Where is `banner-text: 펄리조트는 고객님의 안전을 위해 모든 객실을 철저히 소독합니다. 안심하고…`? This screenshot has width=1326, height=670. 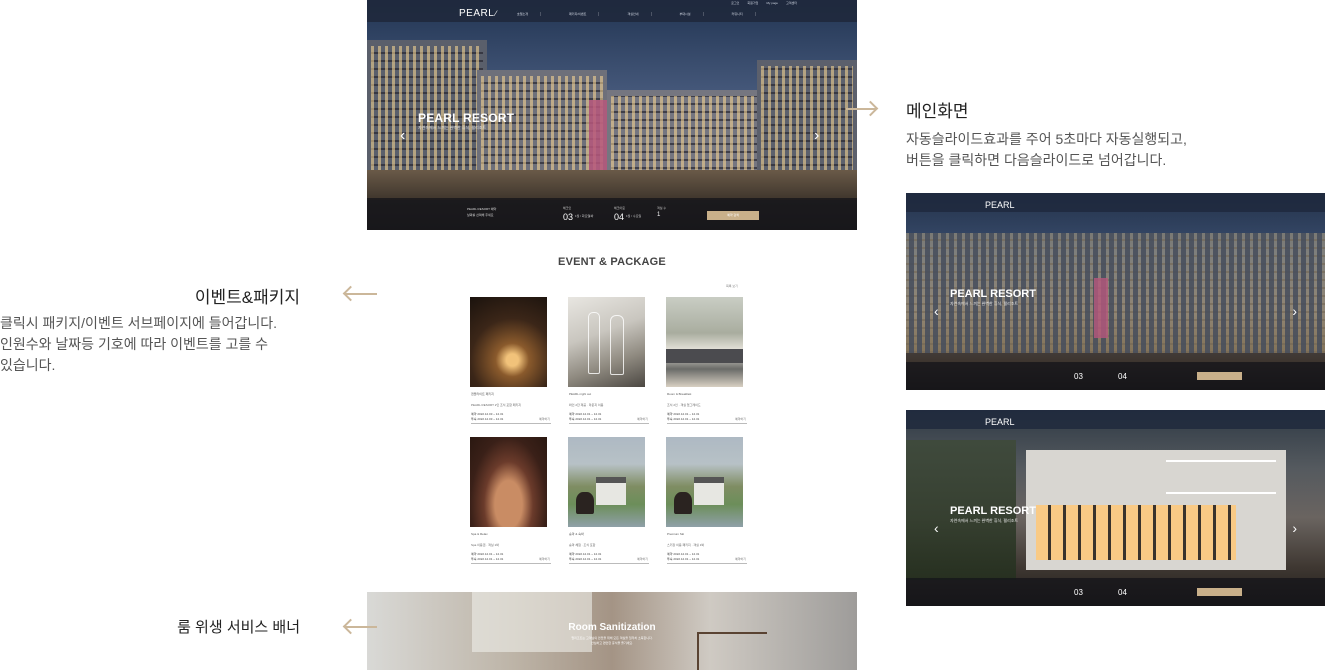 banner-text: 펄리조트는 고객님의 안전을 위해 모든 객실을 철저히 소독합니다. 안심하고… is located at coordinates (612, 641).